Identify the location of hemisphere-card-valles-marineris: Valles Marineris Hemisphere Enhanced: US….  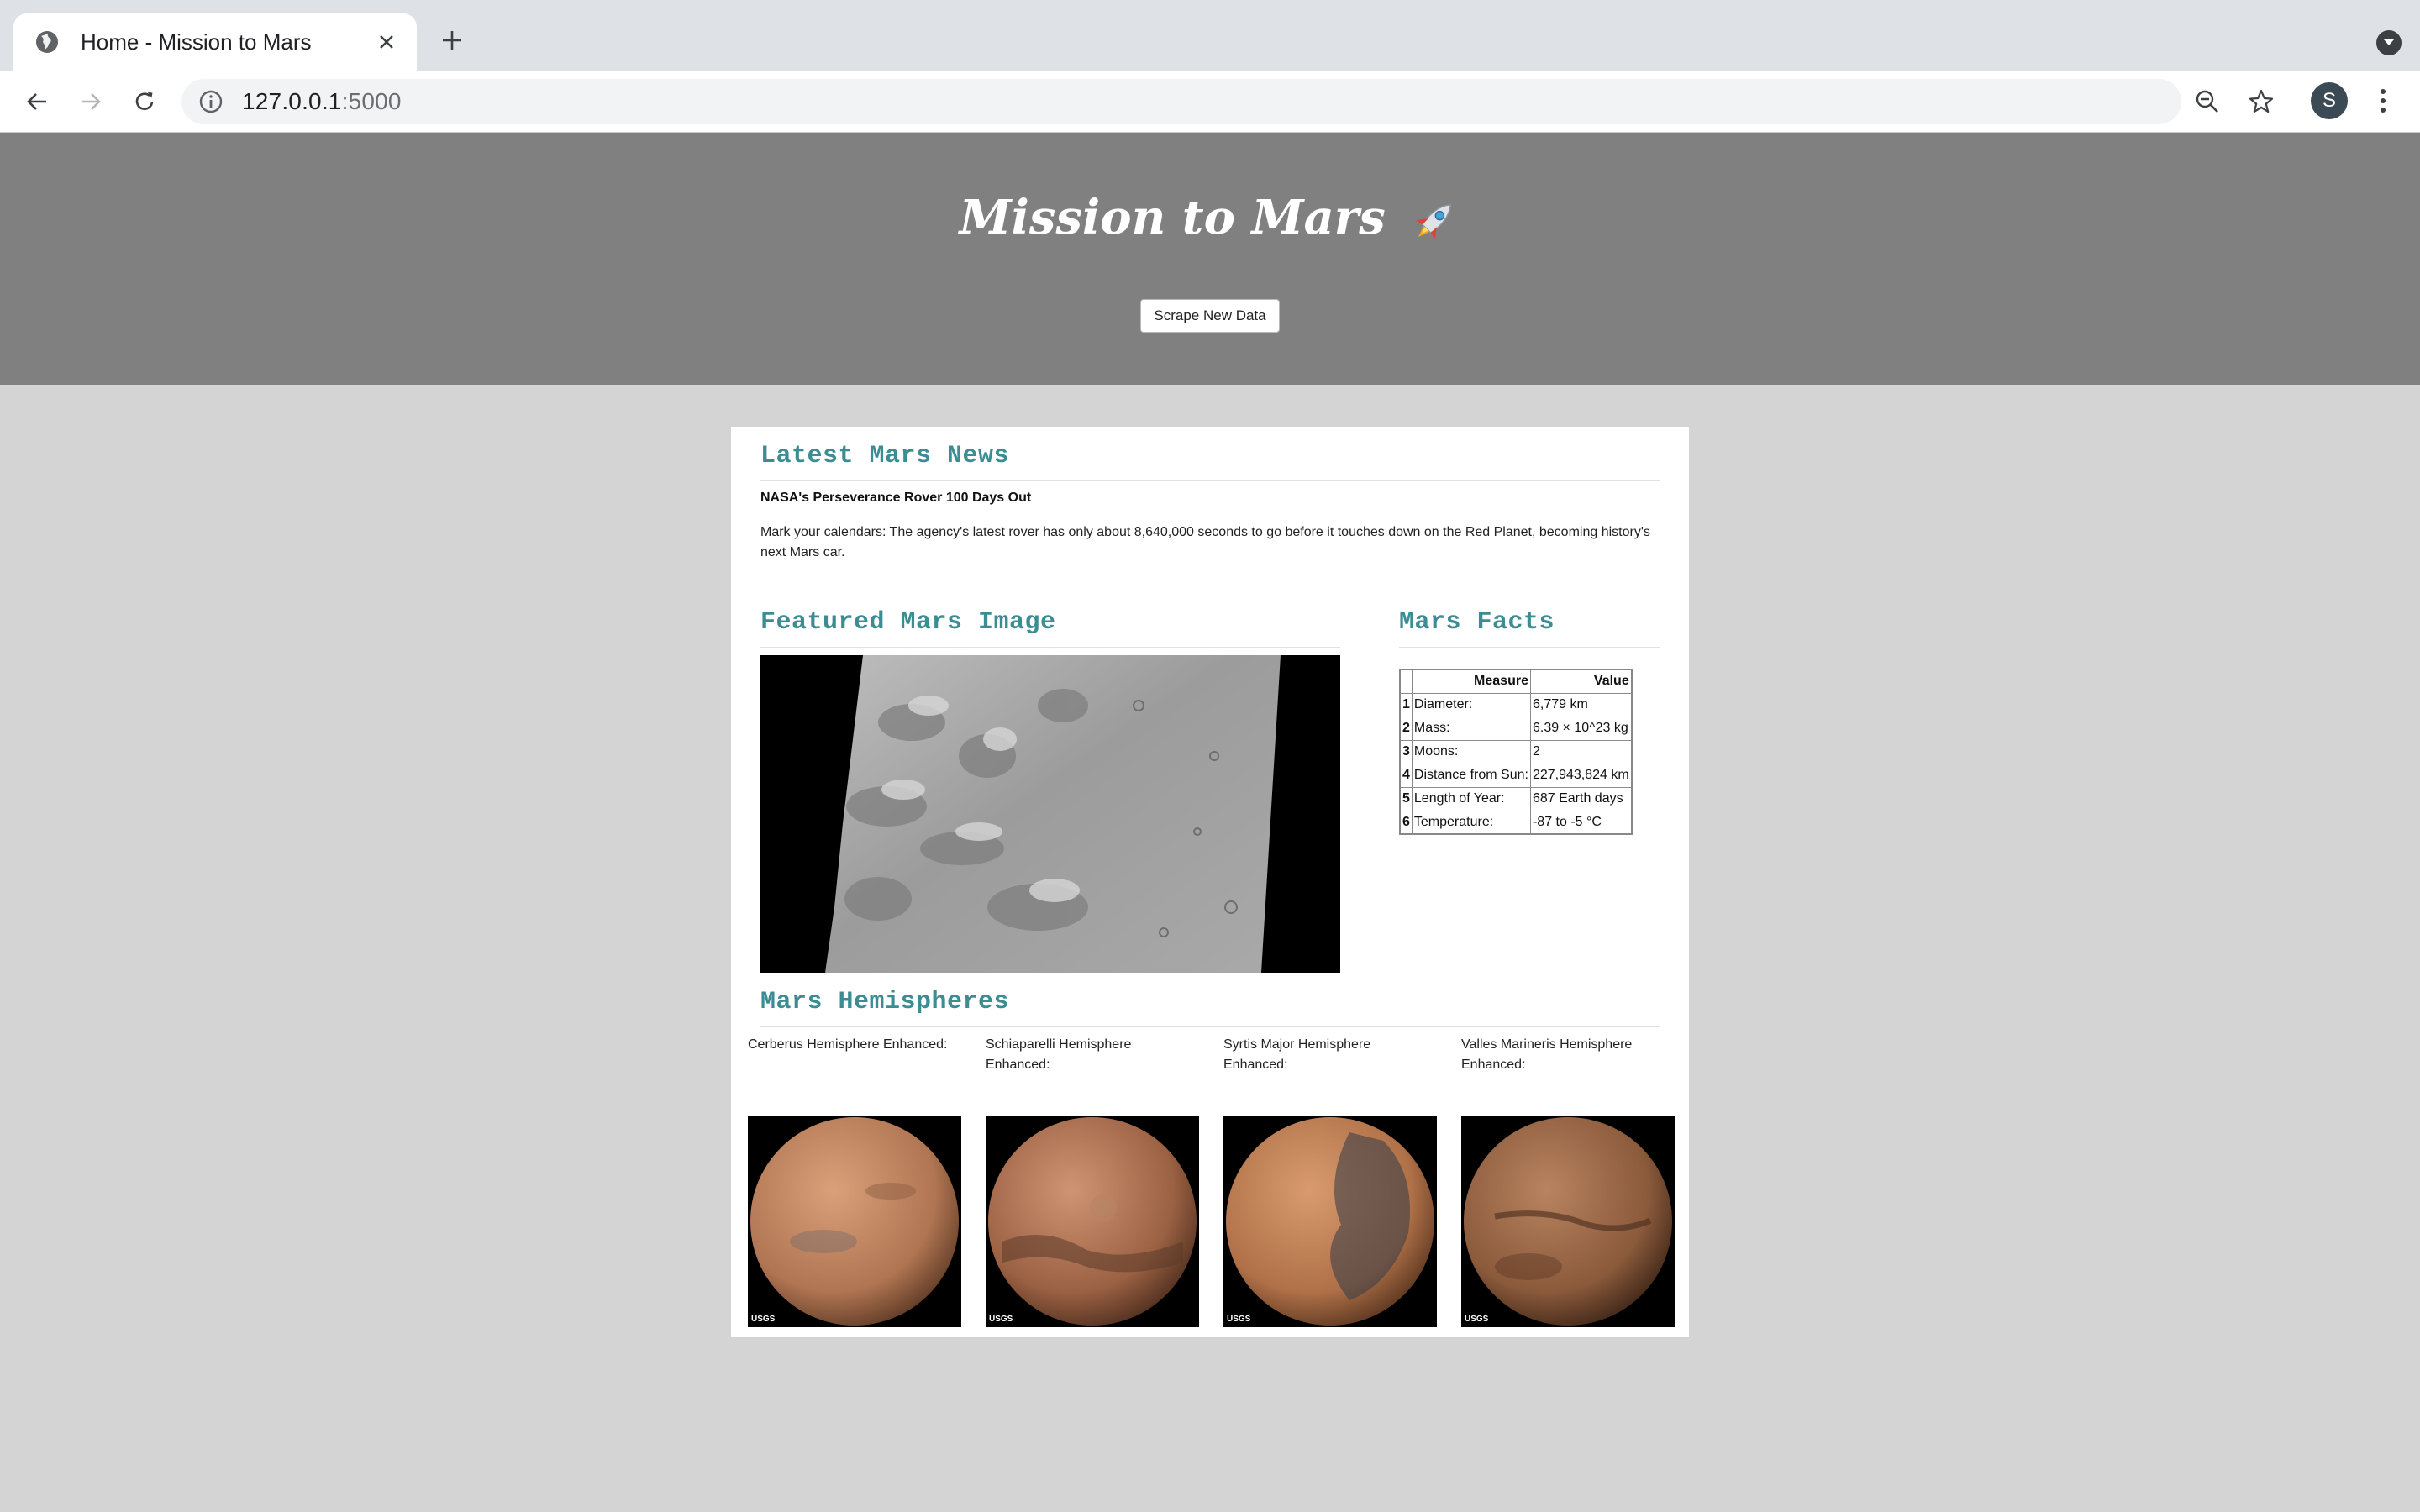
(1568, 1181).